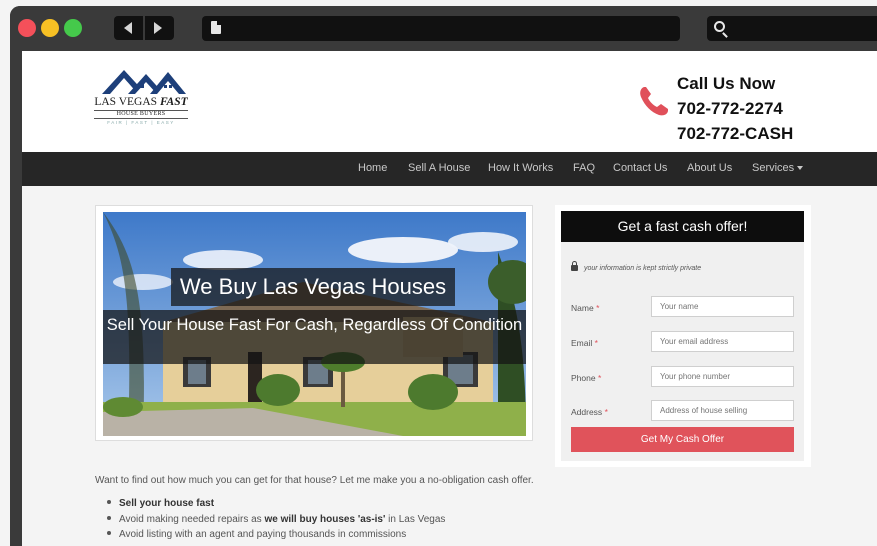 This screenshot has height=546, width=877. I want to click on chevron-down-icon, so click(800, 168).